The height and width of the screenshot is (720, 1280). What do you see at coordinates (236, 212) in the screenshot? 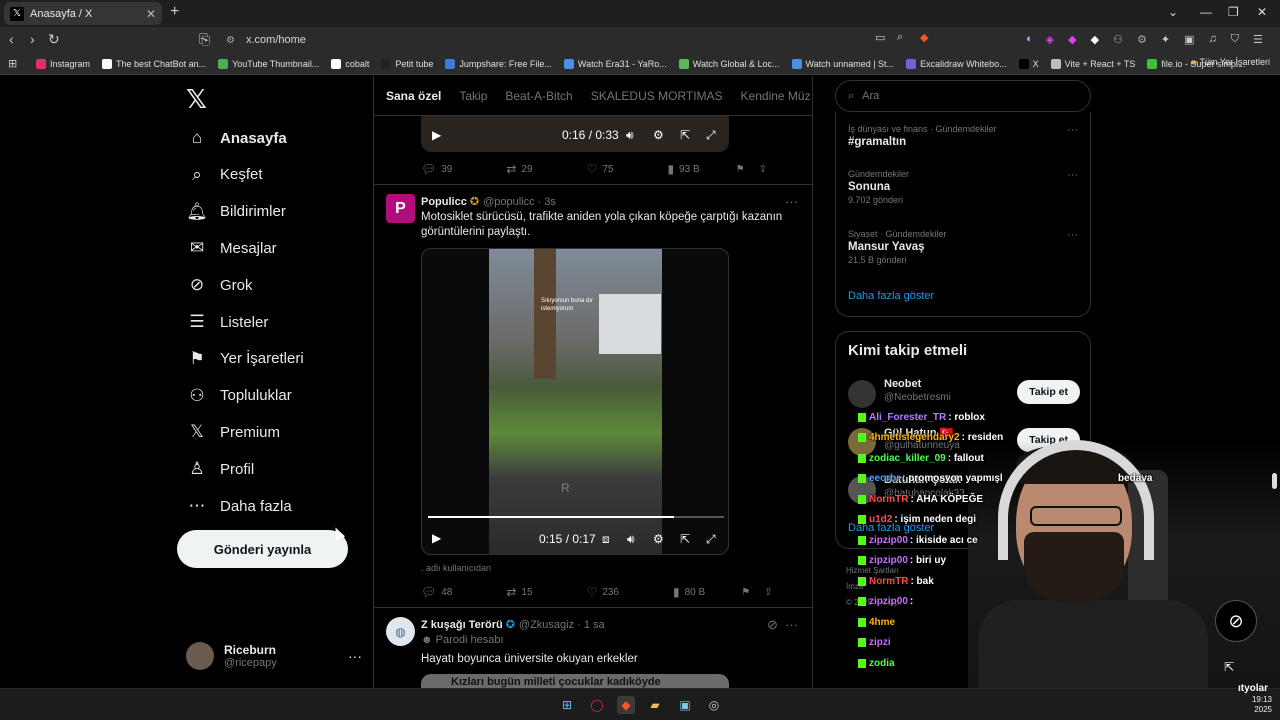
I see `sidebar-item-bell: 🔔︎ Bildirimler` at bounding box center [236, 212].